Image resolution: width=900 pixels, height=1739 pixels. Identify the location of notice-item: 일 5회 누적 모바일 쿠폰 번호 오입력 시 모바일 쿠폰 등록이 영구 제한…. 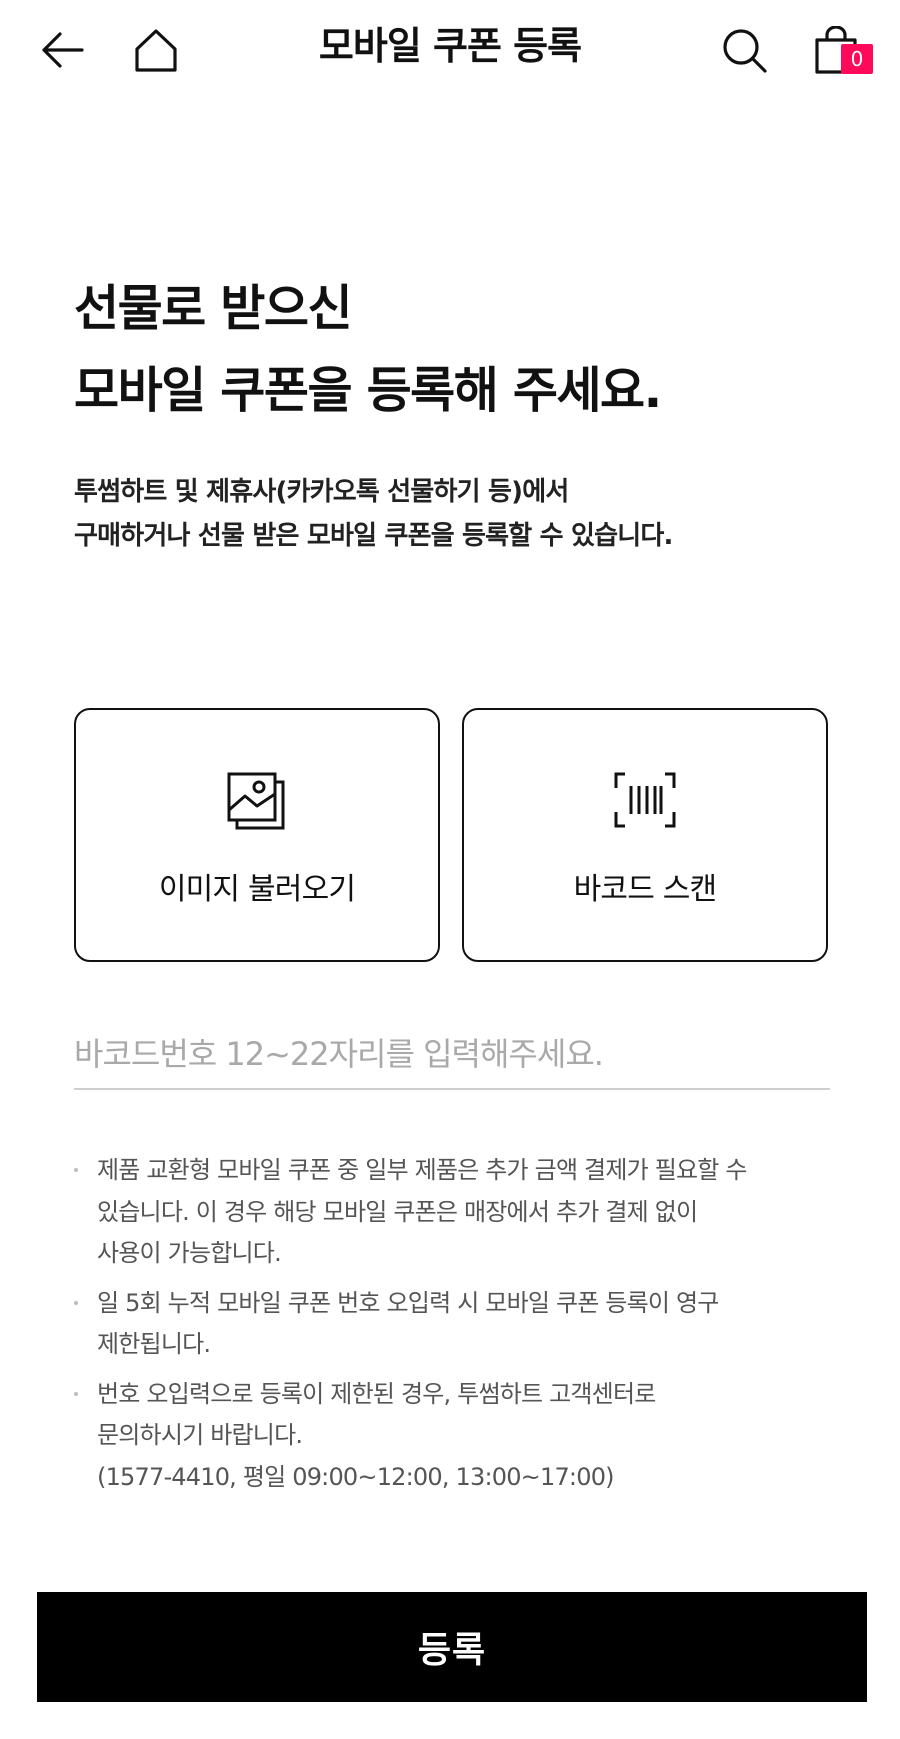
(454, 1324).